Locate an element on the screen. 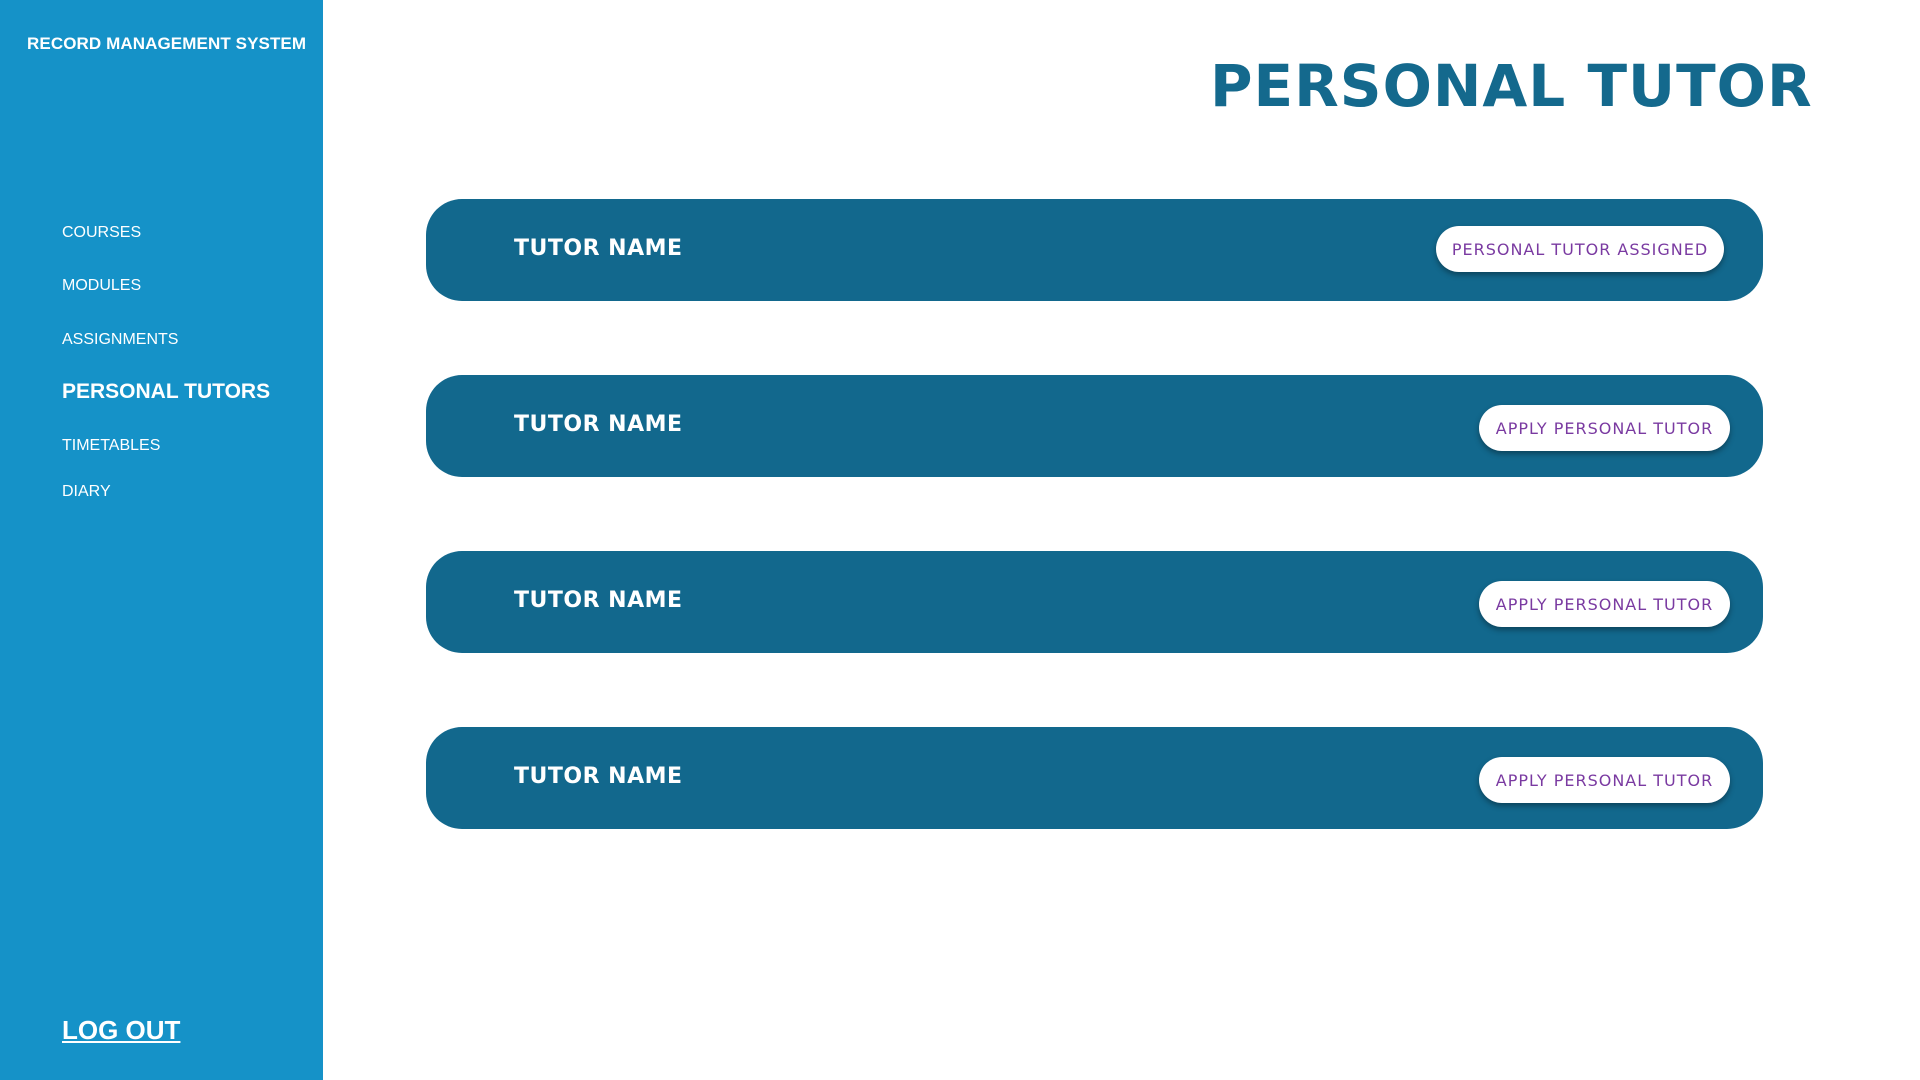 The image size is (1920, 1080). sidebar-item-assignments: ASSIGNMENTS is located at coordinates (120, 340).